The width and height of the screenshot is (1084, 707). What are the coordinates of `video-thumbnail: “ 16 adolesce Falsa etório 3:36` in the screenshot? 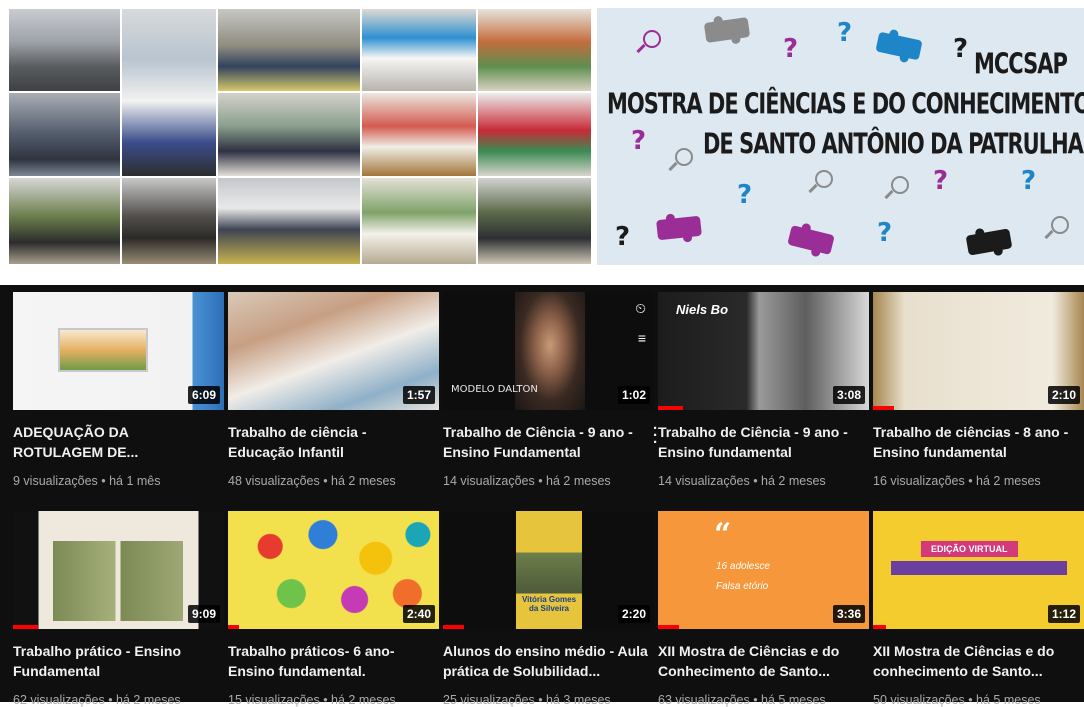 It's located at (763, 570).